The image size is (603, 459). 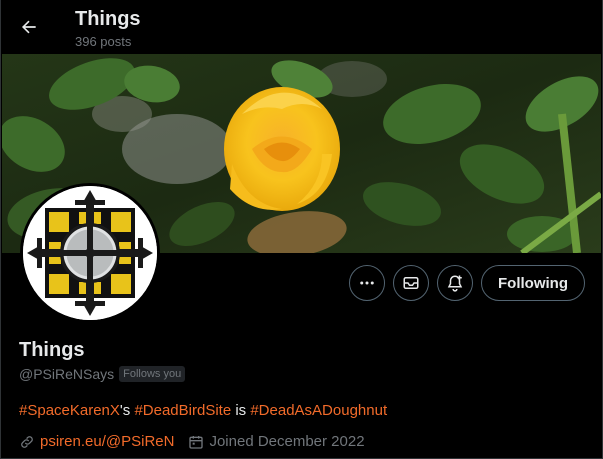 I want to click on link-icon, so click(x=27, y=442).